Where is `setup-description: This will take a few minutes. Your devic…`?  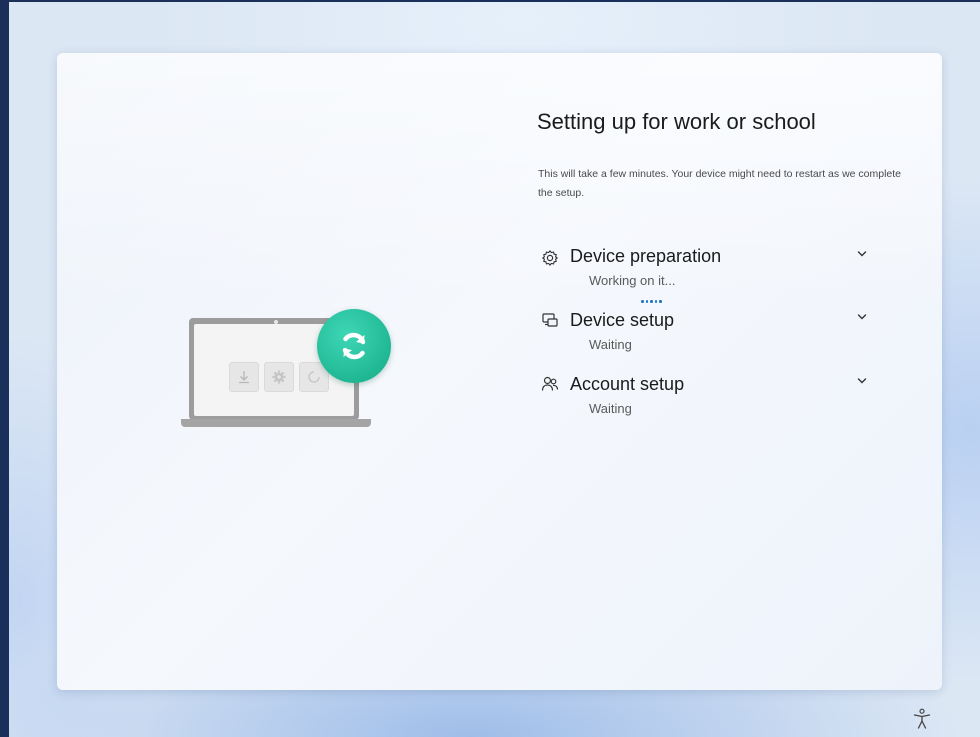 setup-description: This will take a few minutes. Your devic… is located at coordinates (720, 183).